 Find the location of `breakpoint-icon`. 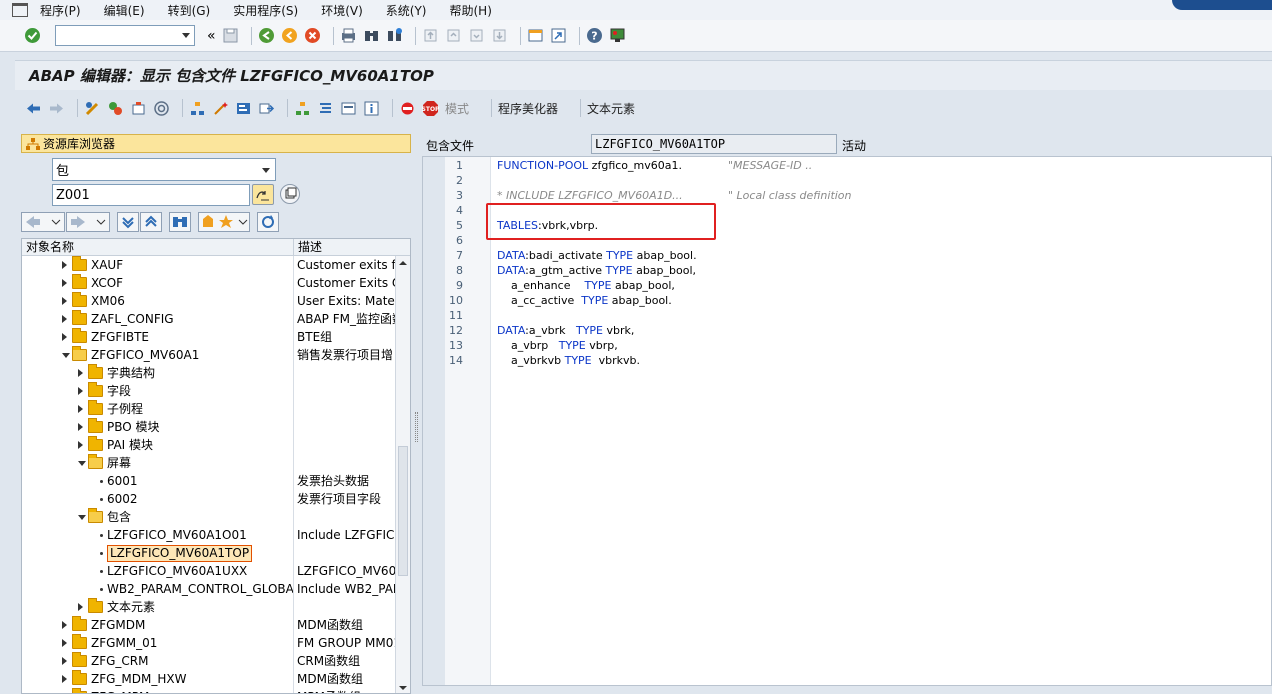

breakpoint-icon is located at coordinates (407, 108).